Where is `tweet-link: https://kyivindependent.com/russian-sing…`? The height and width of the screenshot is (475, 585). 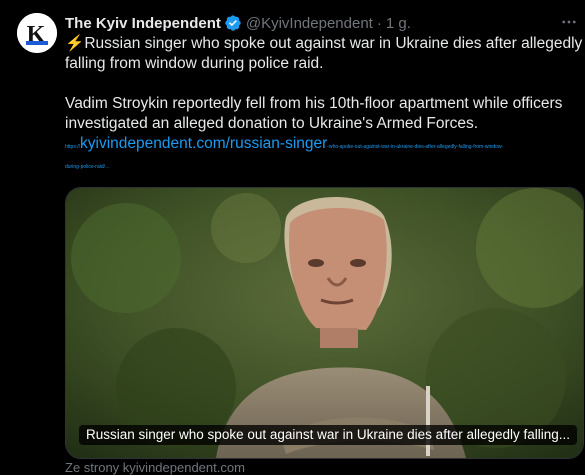
tweet-link: https://kyivindependent.com/russian-sing… is located at coordinates (324, 145).